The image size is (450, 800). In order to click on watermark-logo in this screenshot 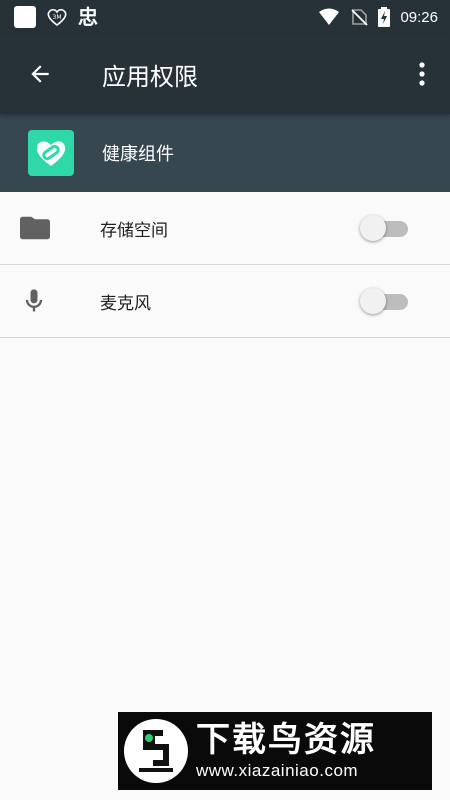, I will do `click(156, 751)`.